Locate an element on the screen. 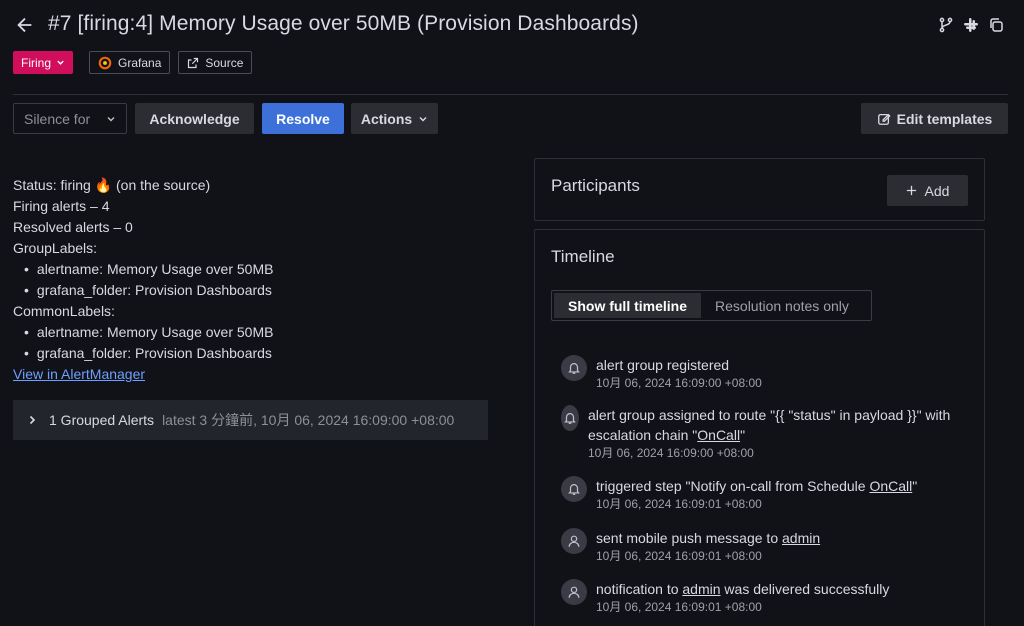 The width and height of the screenshot is (1024, 626). grafana-tag-label: Grafana is located at coordinates (140, 62).